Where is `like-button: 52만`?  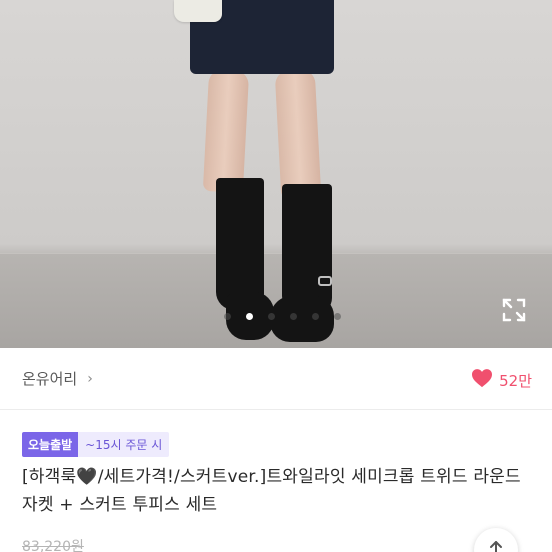 like-button: 52만 is located at coordinates (501, 380).